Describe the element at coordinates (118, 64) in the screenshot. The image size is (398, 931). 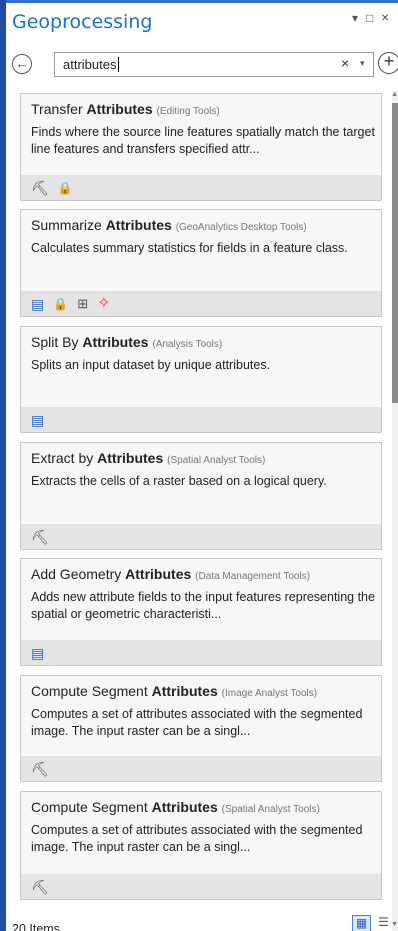
I see `text-caret` at that location.